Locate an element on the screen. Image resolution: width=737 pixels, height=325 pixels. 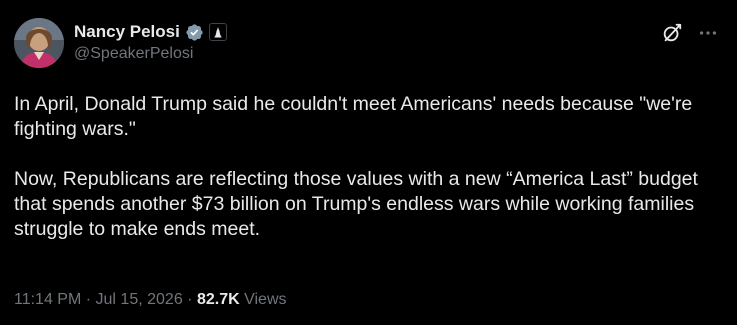
tweet-actions is located at coordinates (690, 33).